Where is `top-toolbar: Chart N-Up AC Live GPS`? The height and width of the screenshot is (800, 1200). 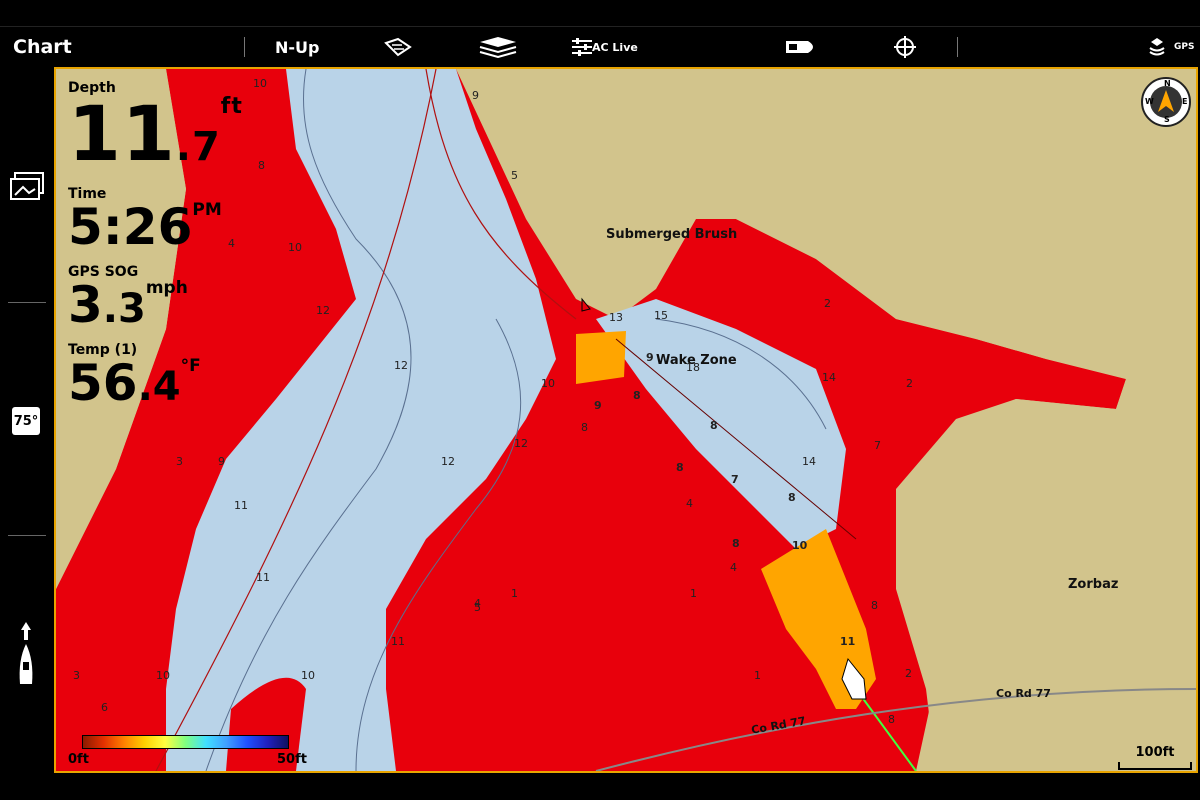 top-toolbar: Chart N-Up AC Live GPS is located at coordinates (600, 46).